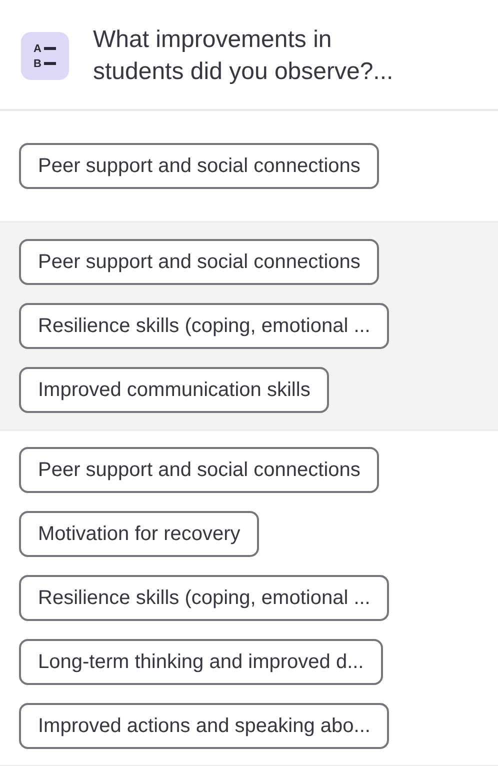 Image resolution: width=498 pixels, height=766 pixels. I want to click on answer-chip: Improved communication skills, so click(174, 390).